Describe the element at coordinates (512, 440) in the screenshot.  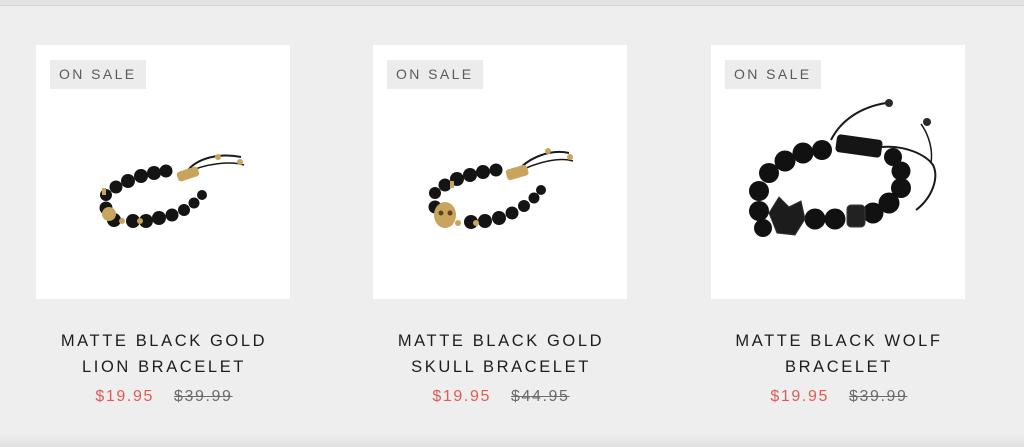
I see `bottom-edge-shadow` at that location.